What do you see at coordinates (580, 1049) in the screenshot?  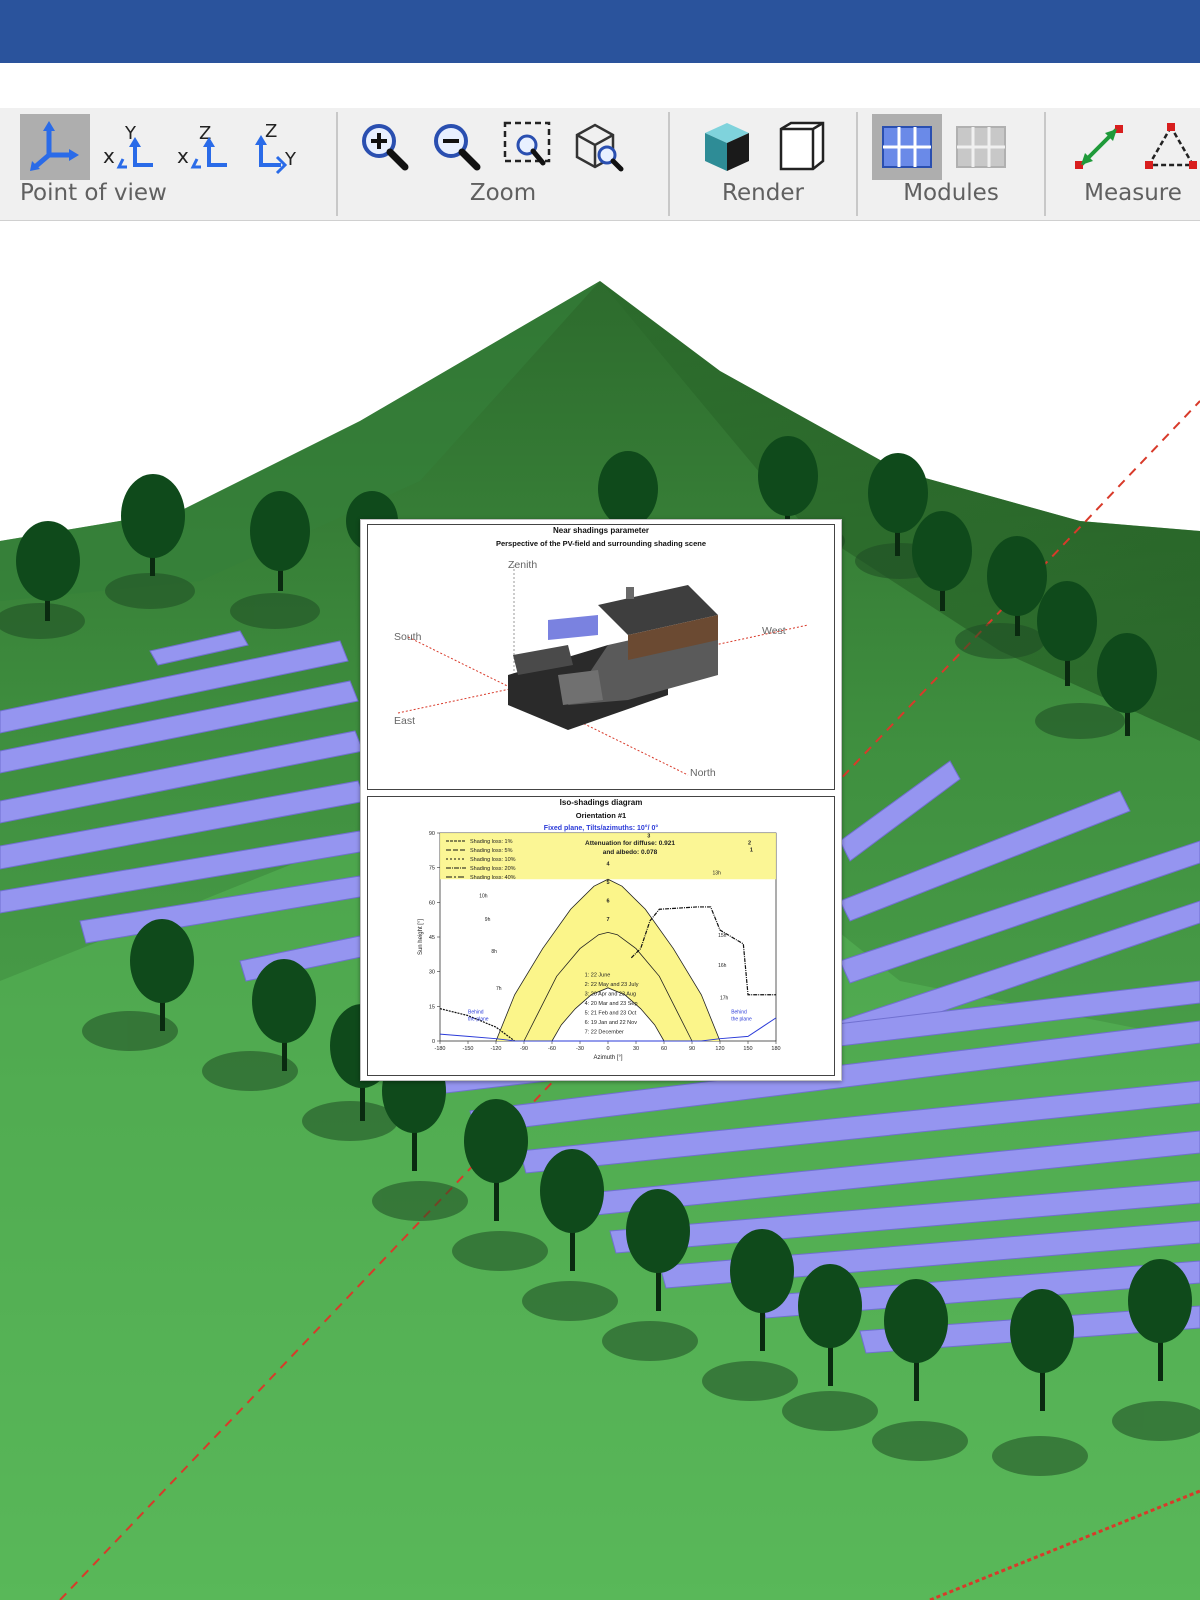 I see `x-tick-label: -30` at bounding box center [580, 1049].